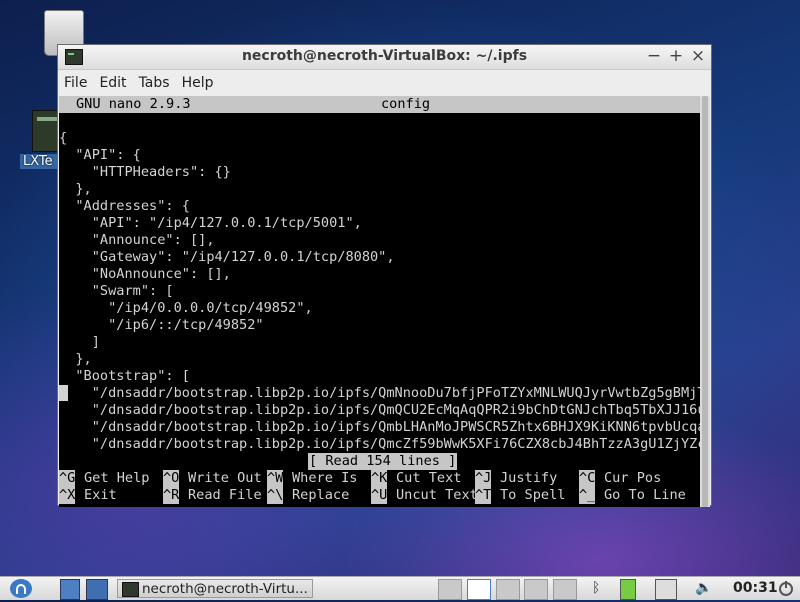 The image size is (800, 602). Describe the element at coordinates (483, 495) in the screenshot. I see `shortcut-key: ^T` at that location.